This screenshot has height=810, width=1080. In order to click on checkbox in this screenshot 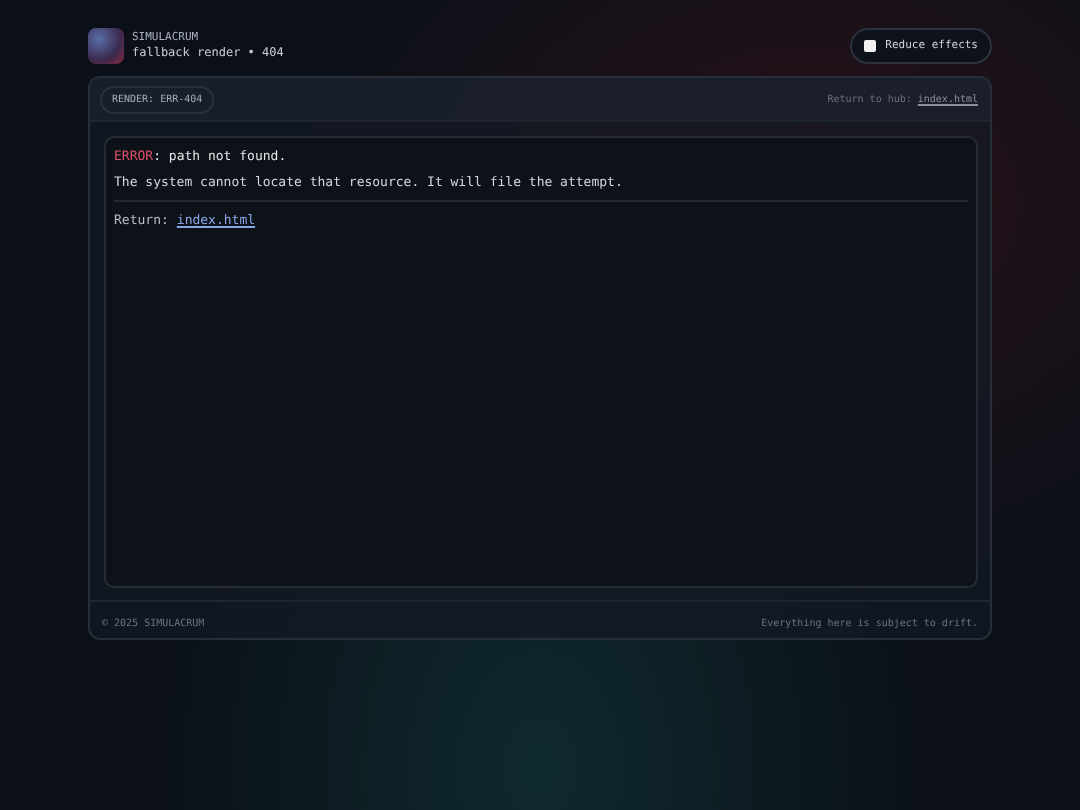, I will do `click(869, 45)`.